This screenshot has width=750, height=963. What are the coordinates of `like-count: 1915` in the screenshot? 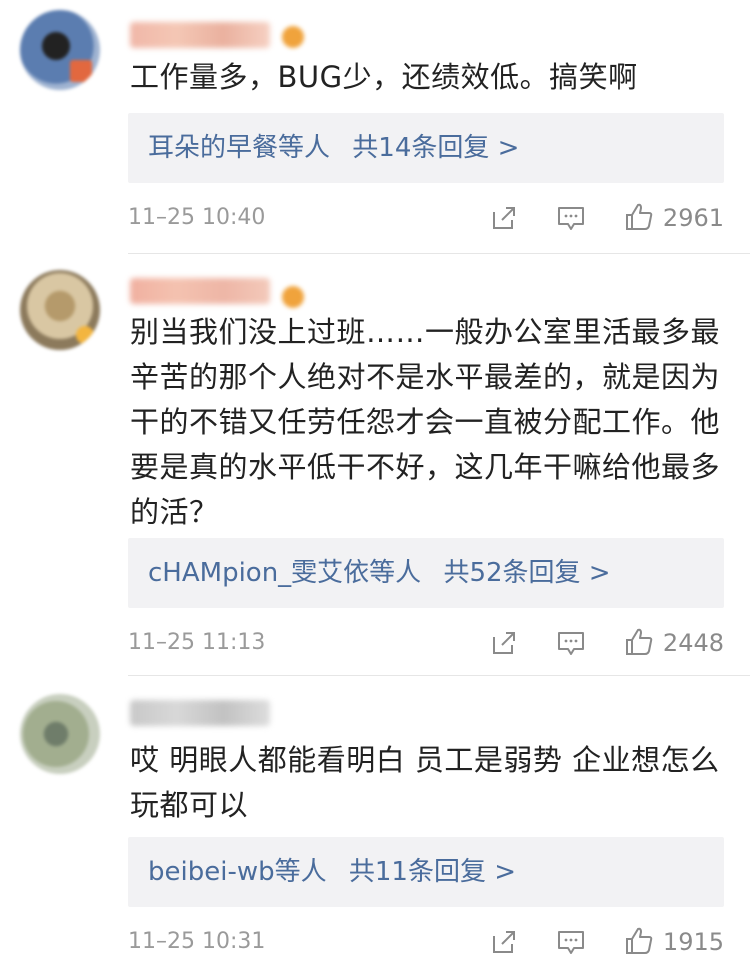 It's located at (693, 942).